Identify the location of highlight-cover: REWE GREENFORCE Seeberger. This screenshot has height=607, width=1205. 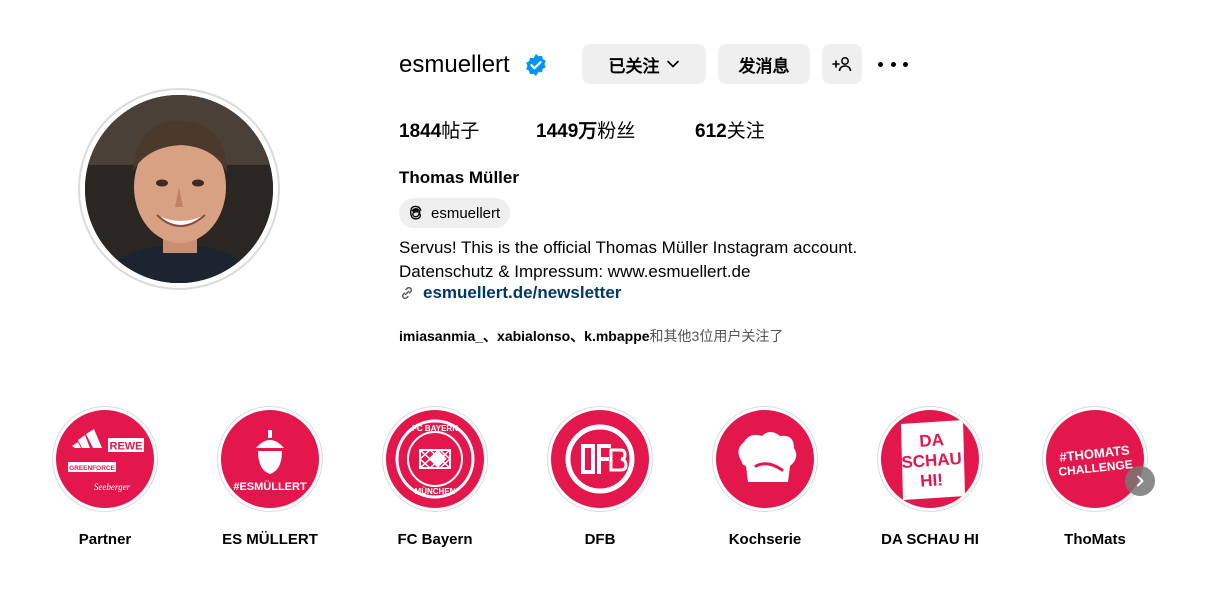
(105, 459).